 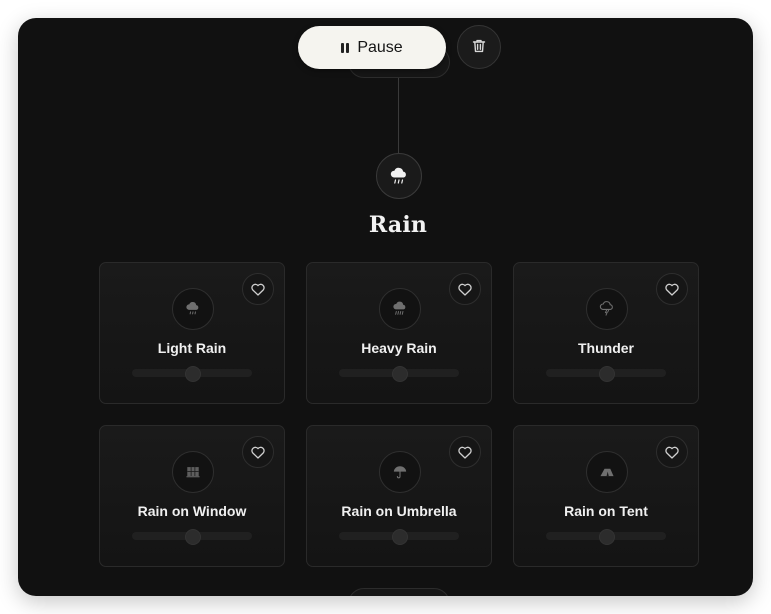 I want to click on pause-label: Pause, so click(x=380, y=47).